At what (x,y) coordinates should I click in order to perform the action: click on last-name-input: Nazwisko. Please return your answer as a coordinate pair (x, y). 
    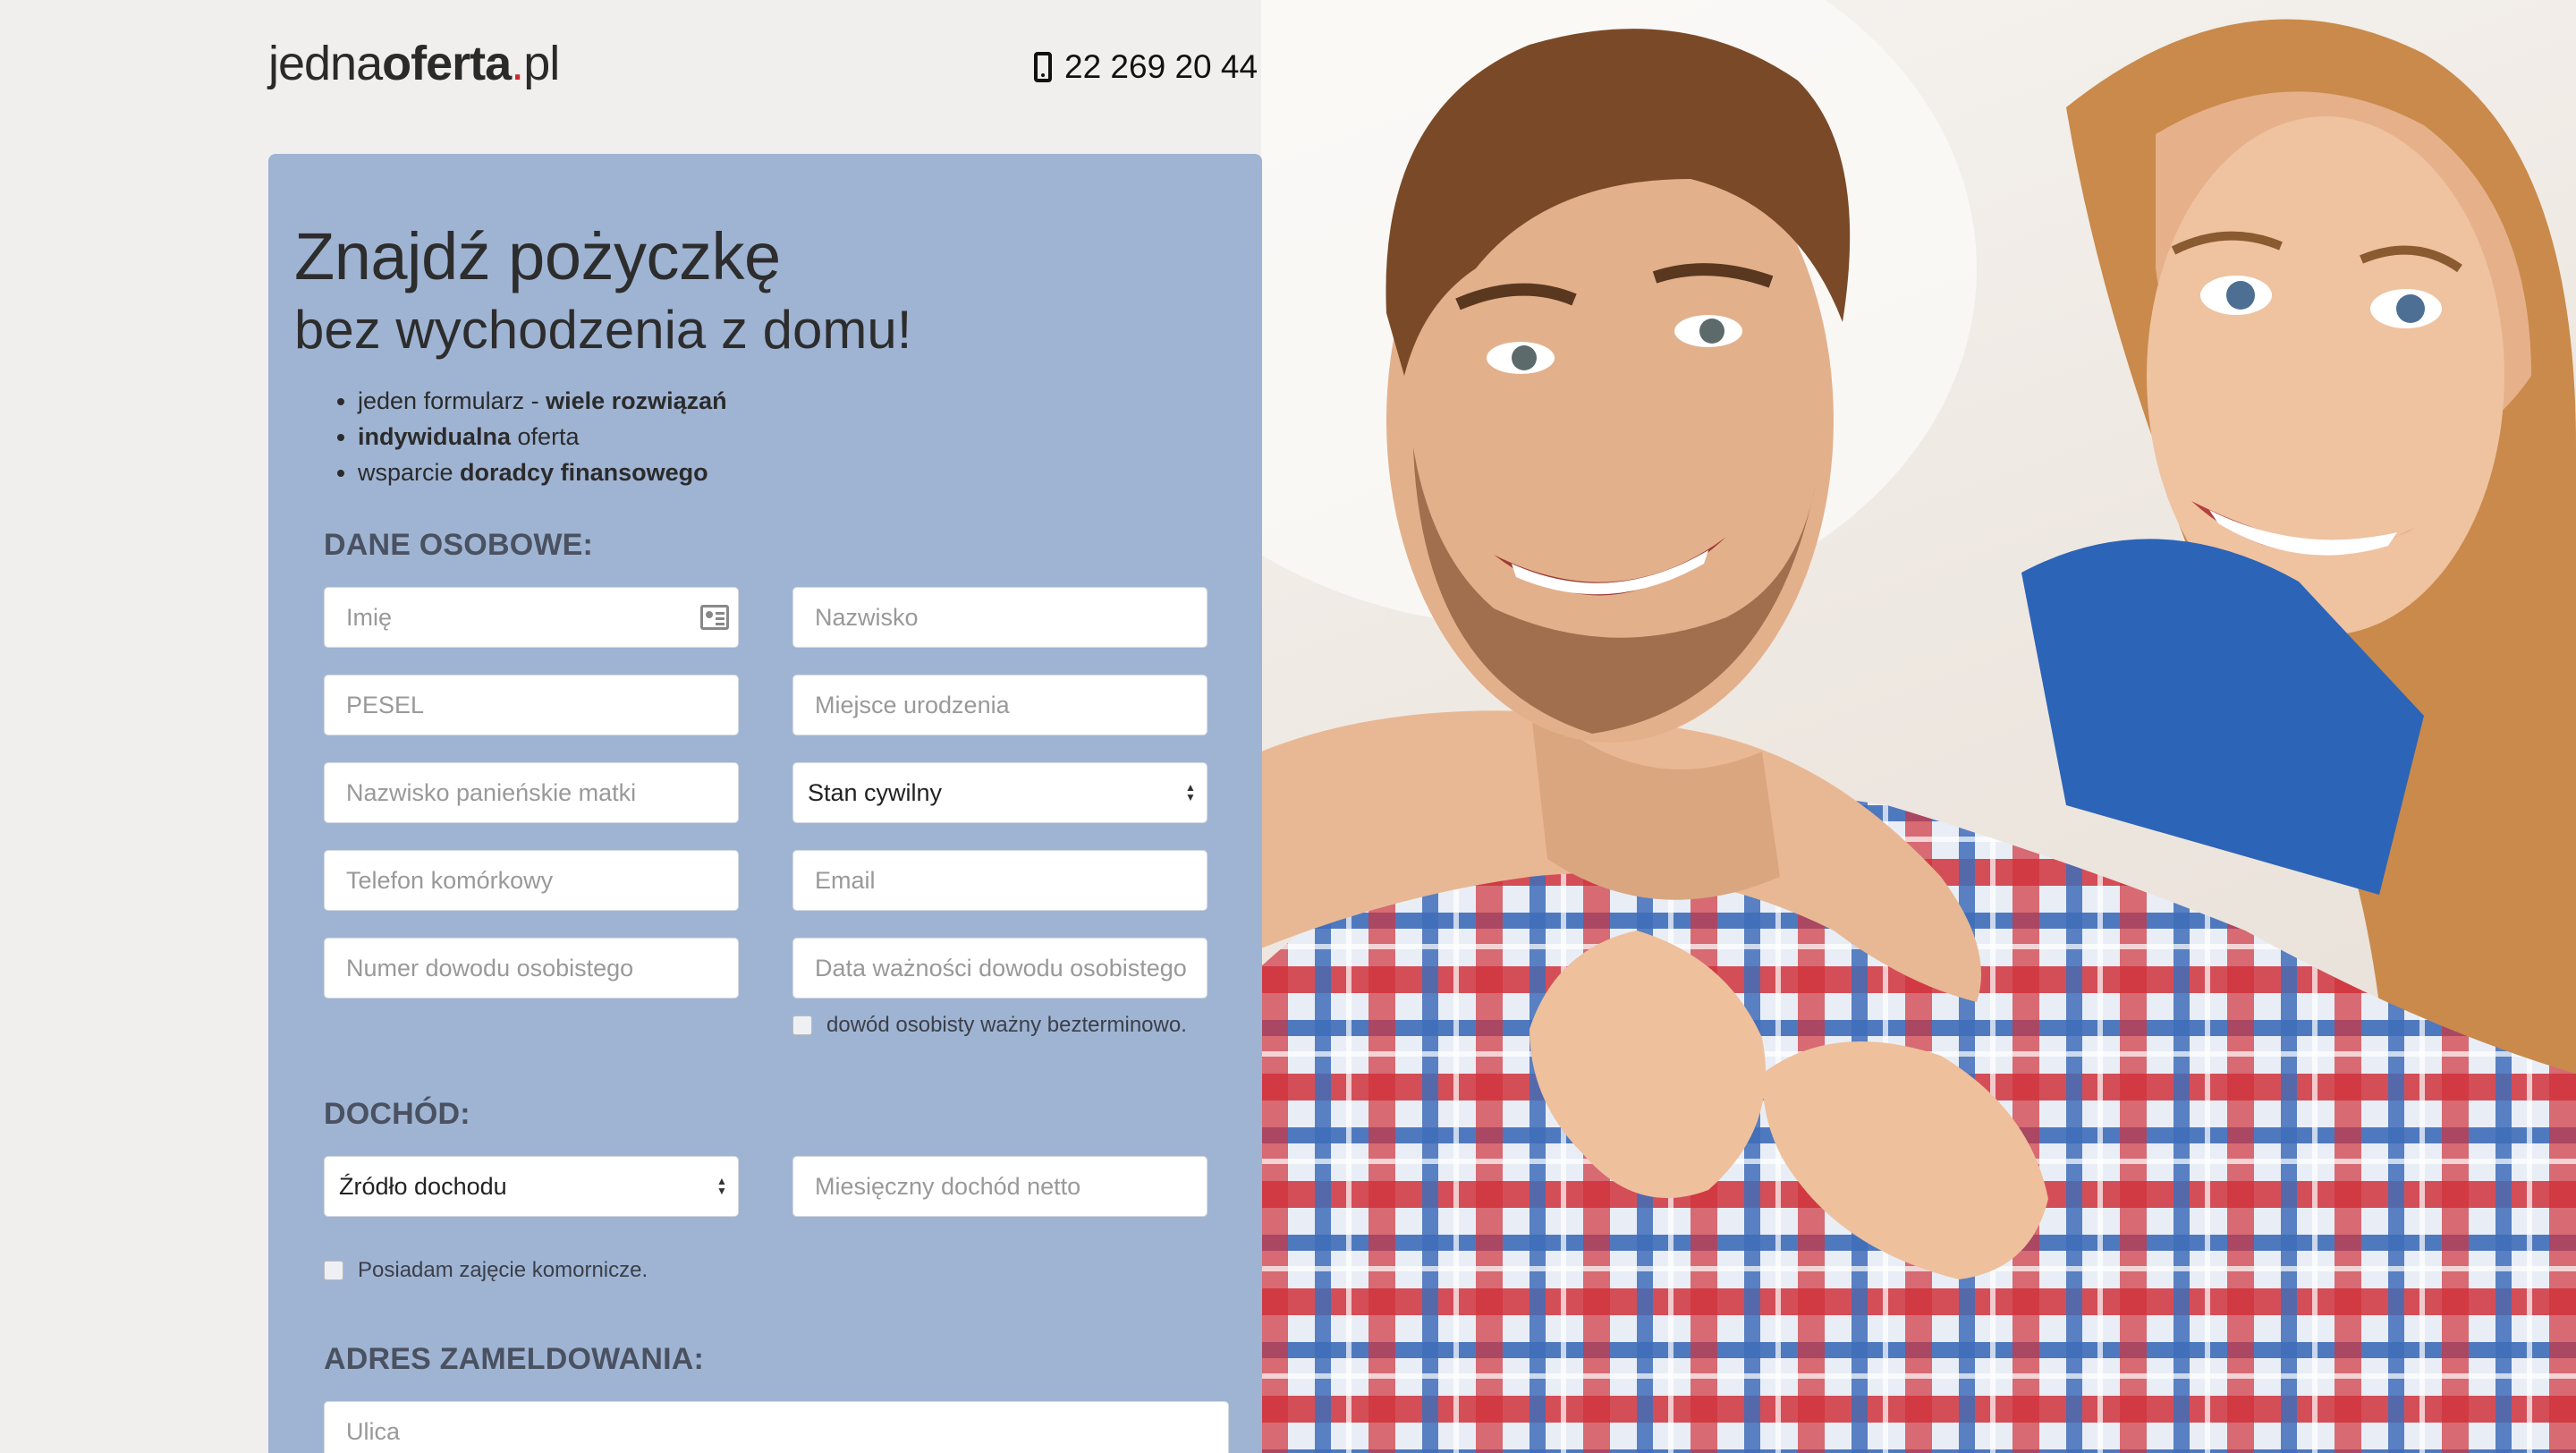
    Looking at the image, I should click on (1000, 617).